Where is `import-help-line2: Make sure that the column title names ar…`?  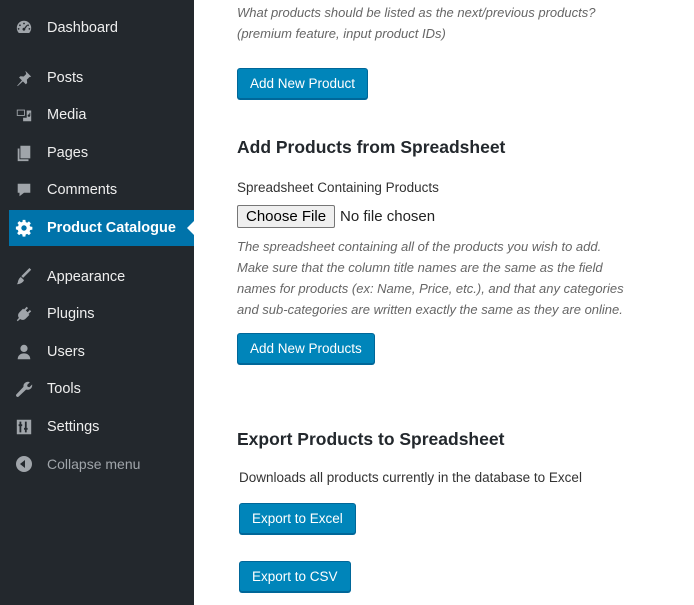 import-help-line2: Make sure that the column title names ar… is located at coordinates (420, 267).